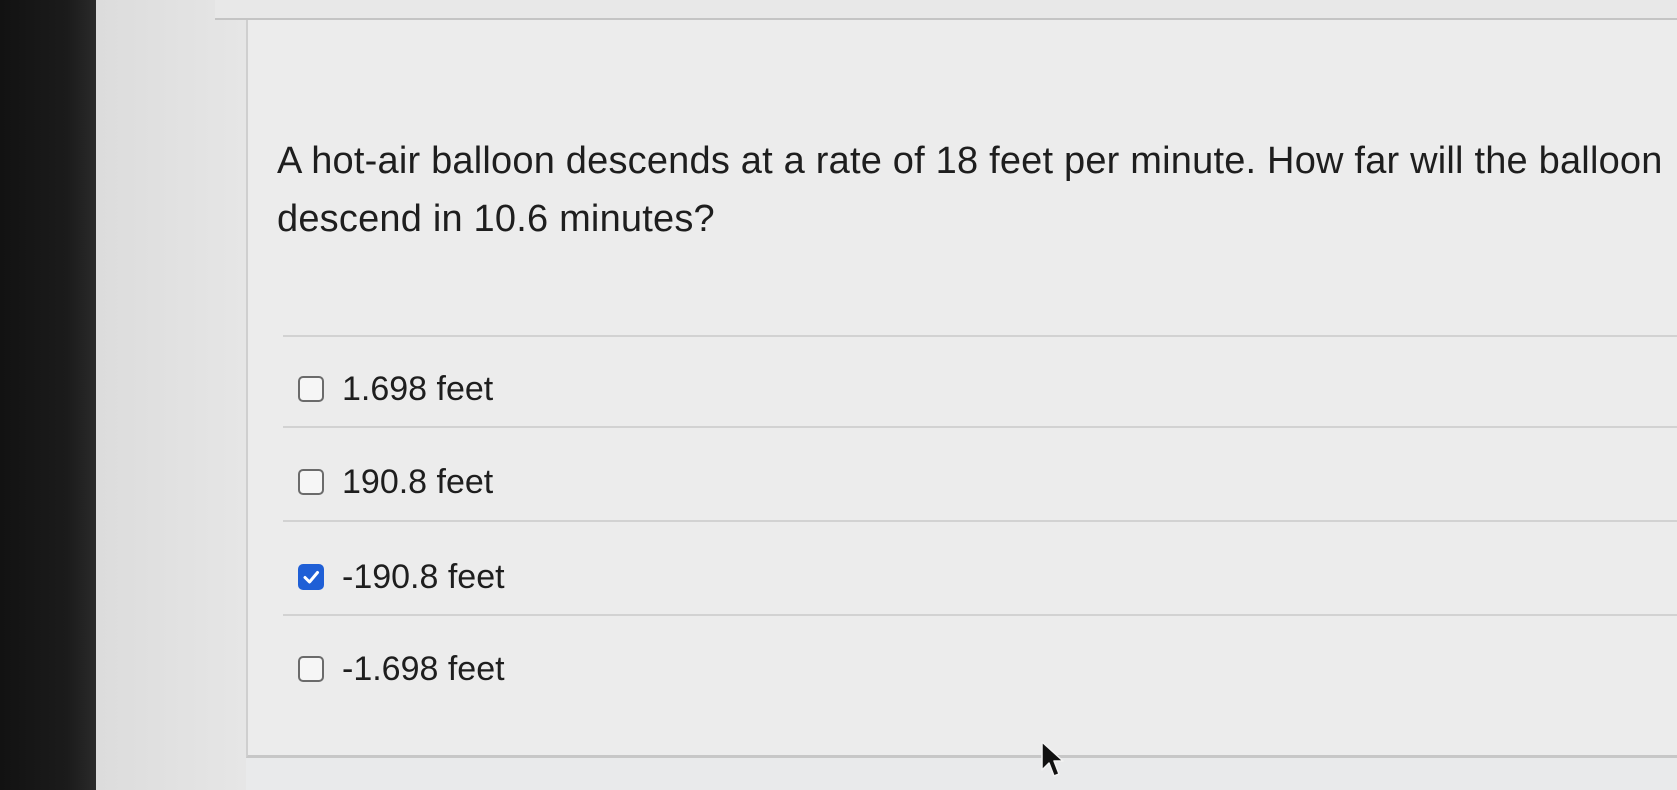 The image size is (1677, 790). What do you see at coordinates (1052, 759) in the screenshot?
I see `mouse-pointer-icon` at bounding box center [1052, 759].